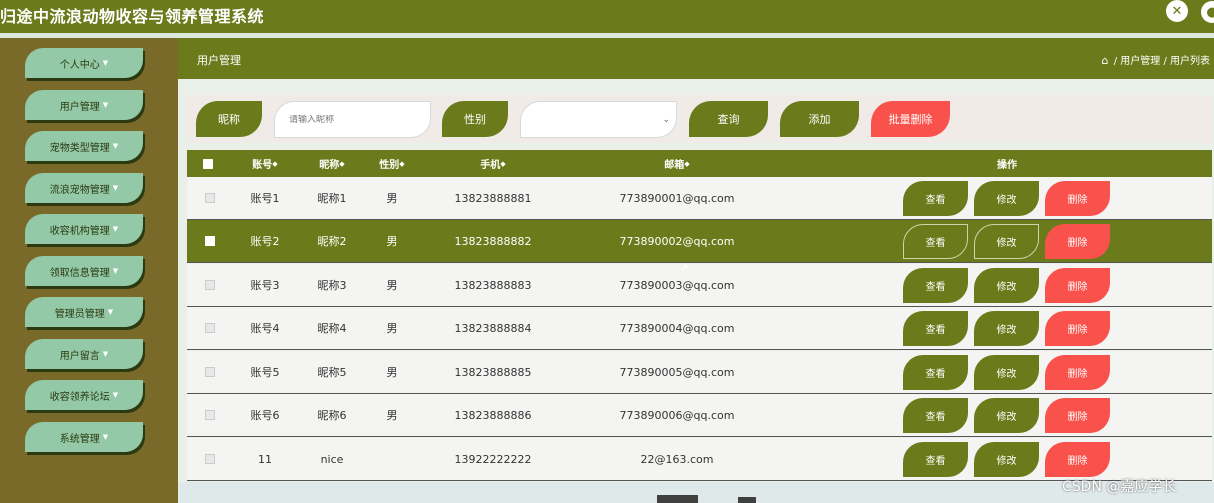 The image size is (1214, 503). Describe the element at coordinates (1177, 11) in the screenshot. I see `expand-icon: ✕` at that location.